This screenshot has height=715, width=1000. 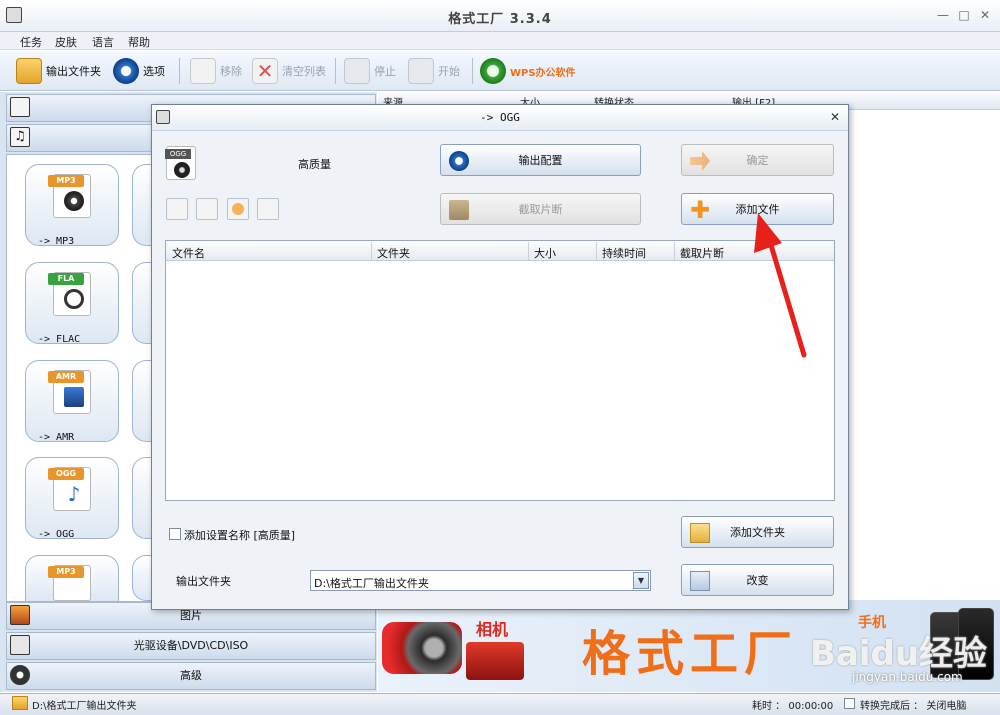 I want to click on clip-button: 截取片断, so click(x=540, y=209).